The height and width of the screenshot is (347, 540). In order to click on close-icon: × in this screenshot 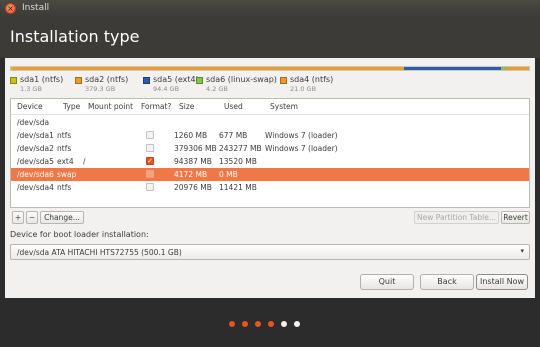, I will do `click(10, 8)`.